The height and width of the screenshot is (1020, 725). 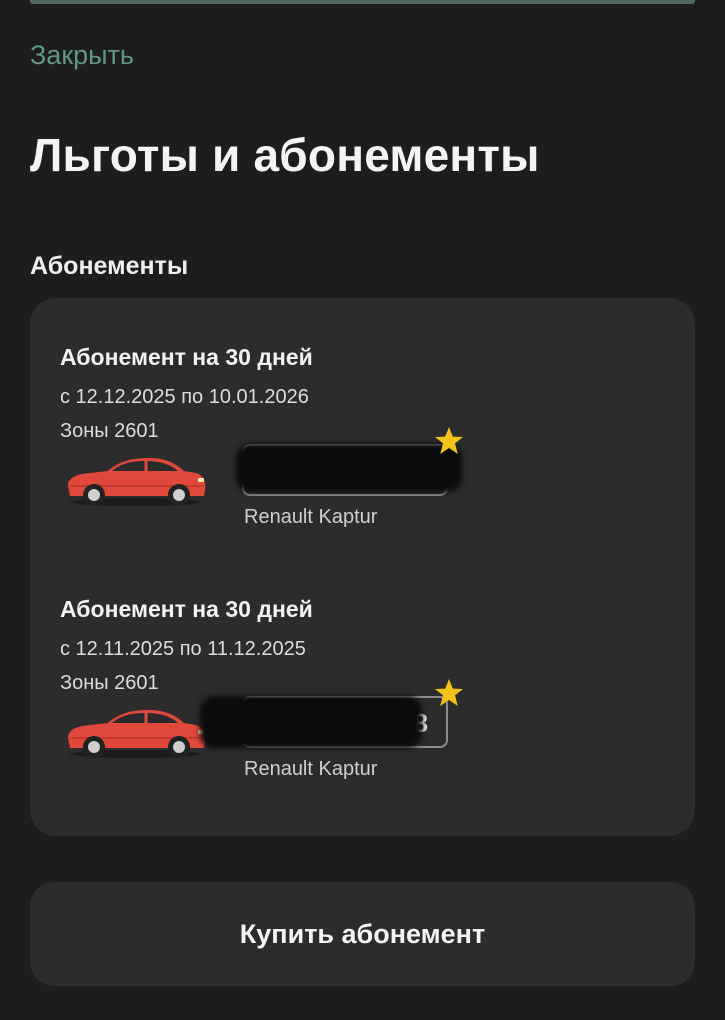 What do you see at coordinates (362, 2) in the screenshot?
I see `sheet-top-strip` at bounding box center [362, 2].